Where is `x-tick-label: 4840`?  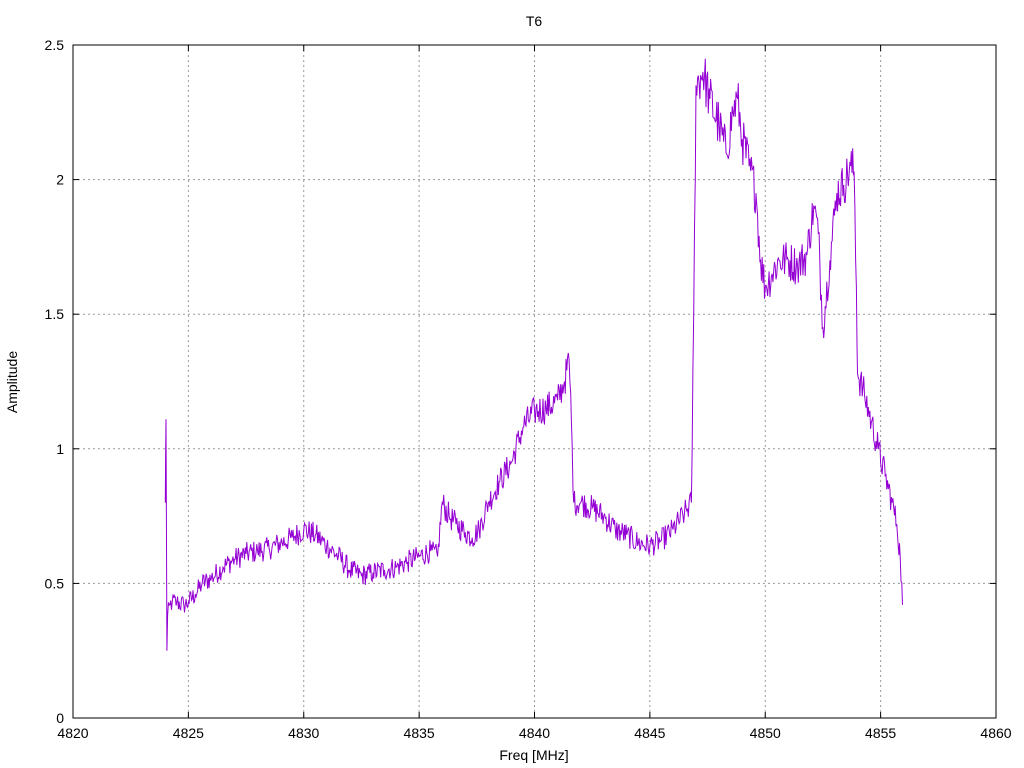 x-tick-label: 4840 is located at coordinates (534, 733).